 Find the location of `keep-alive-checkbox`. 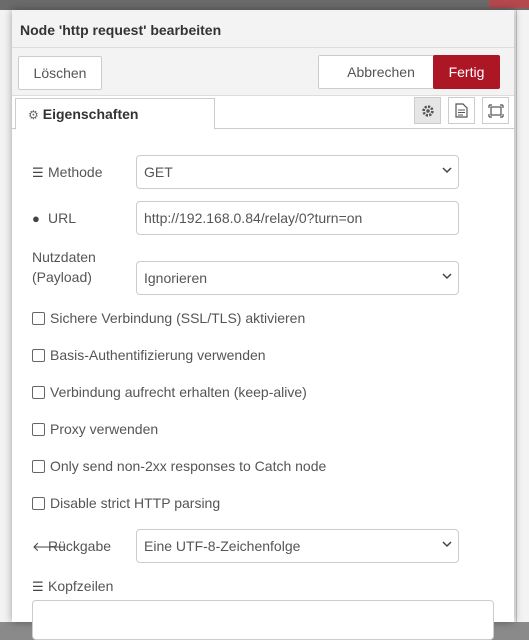

keep-alive-checkbox is located at coordinates (38, 392).